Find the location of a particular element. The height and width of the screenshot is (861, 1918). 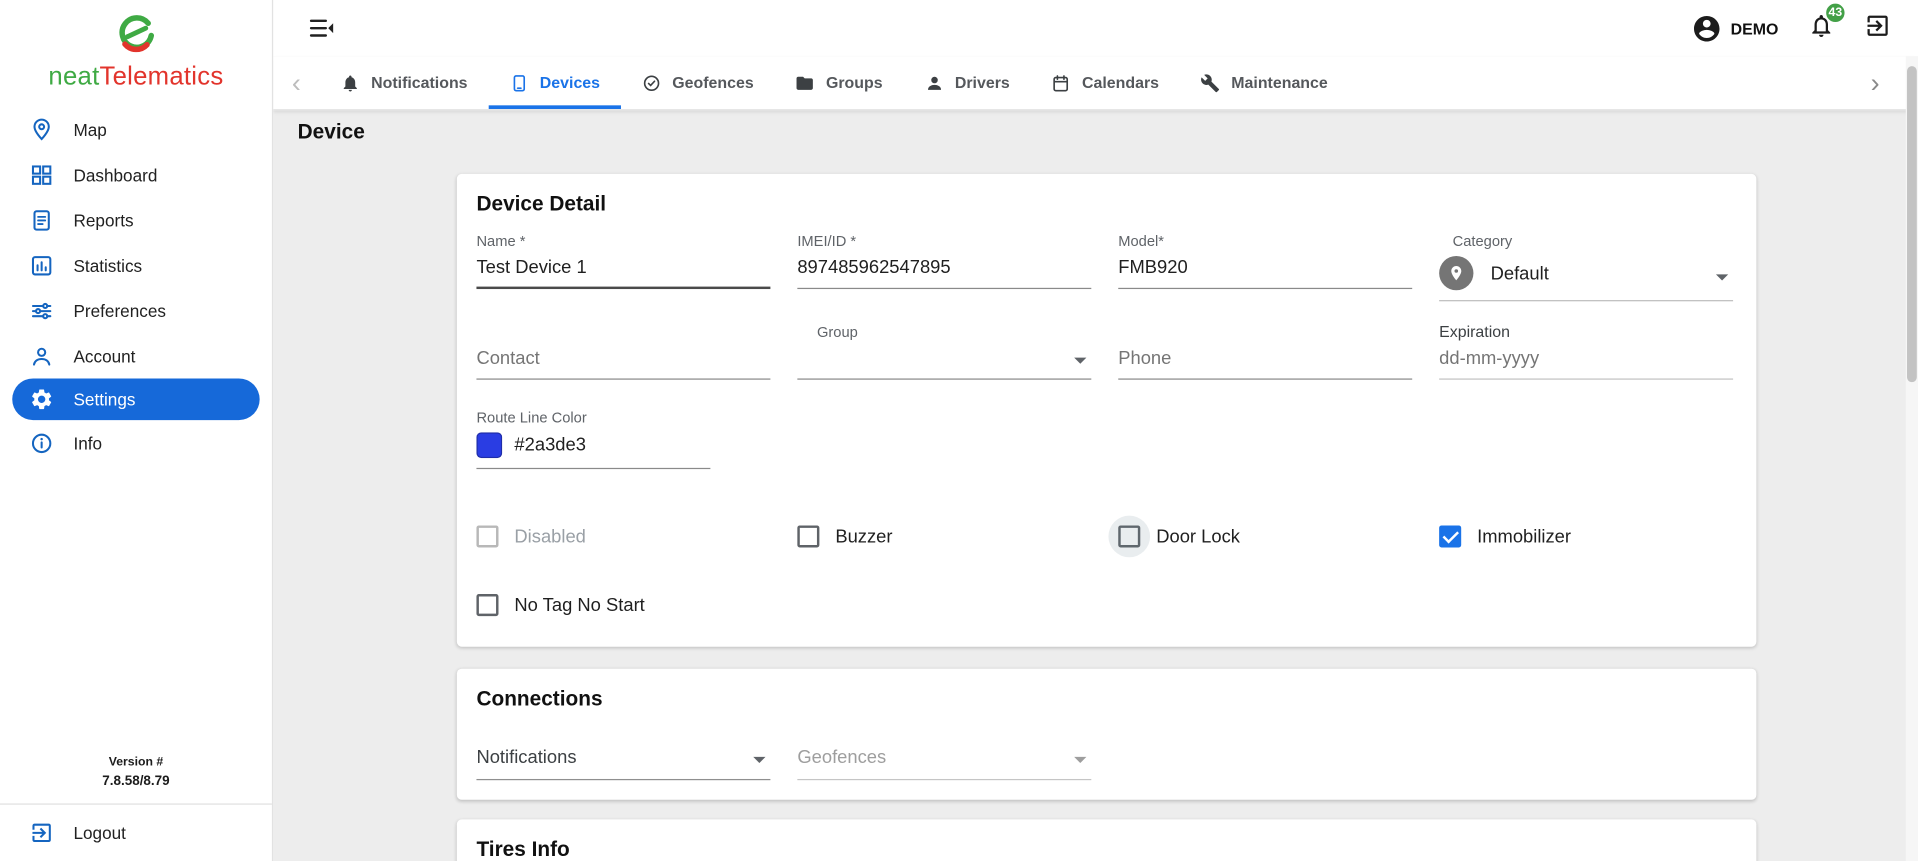

color-swatch is located at coordinates (489, 445).